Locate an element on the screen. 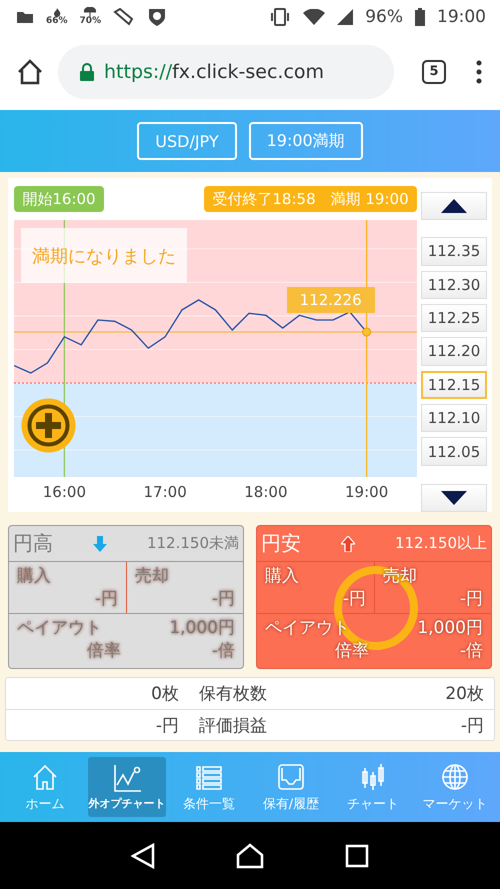 The image size is (500, 889). scroll-up-button is located at coordinates (454, 206).